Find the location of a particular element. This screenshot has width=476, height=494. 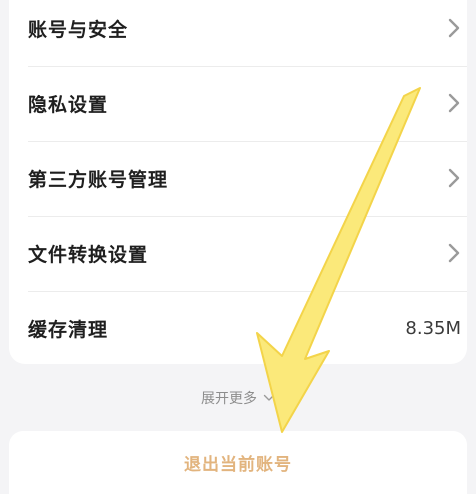

settings-item-file-conversion: 文件转换设置 is located at coordinates (238, 253).